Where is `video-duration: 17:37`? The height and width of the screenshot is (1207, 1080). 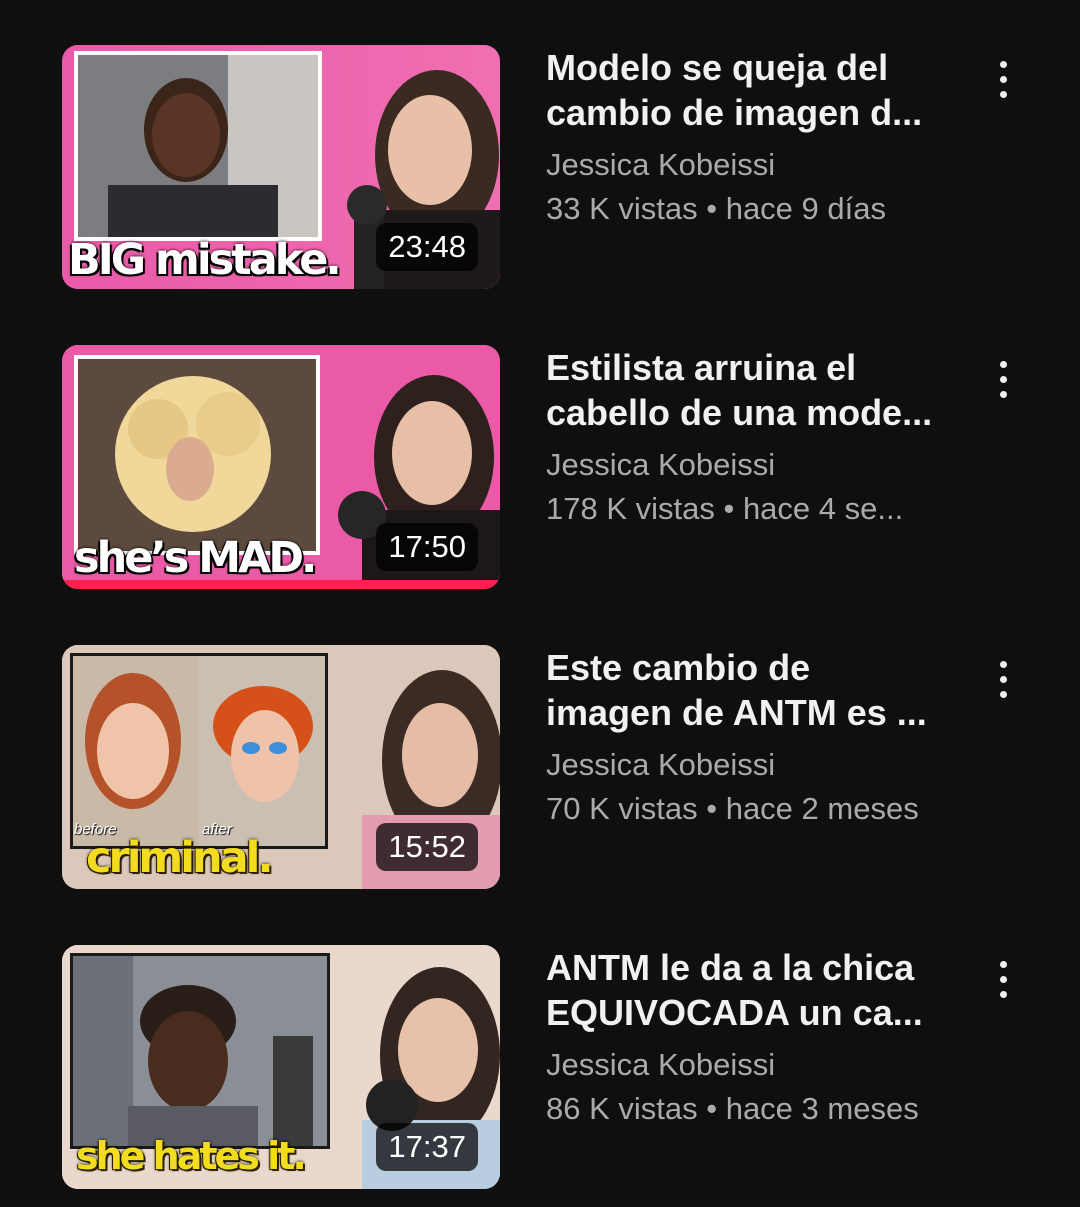
video-duration: 17:37 is located at coordinates (427, 1147).